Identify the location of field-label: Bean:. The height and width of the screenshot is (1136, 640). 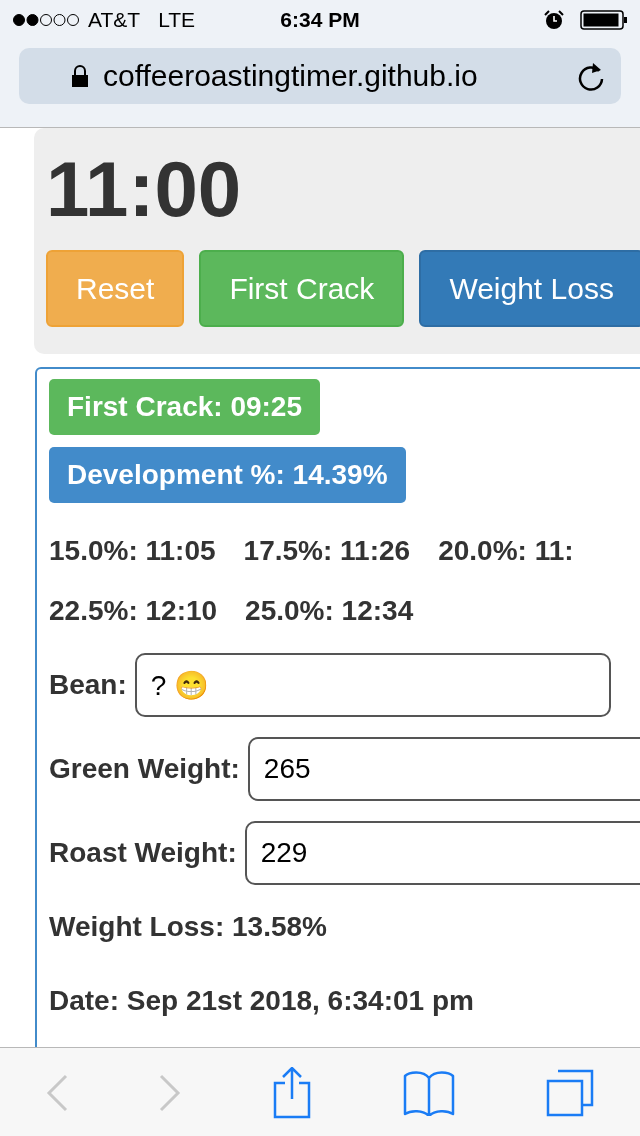
(88, 685).